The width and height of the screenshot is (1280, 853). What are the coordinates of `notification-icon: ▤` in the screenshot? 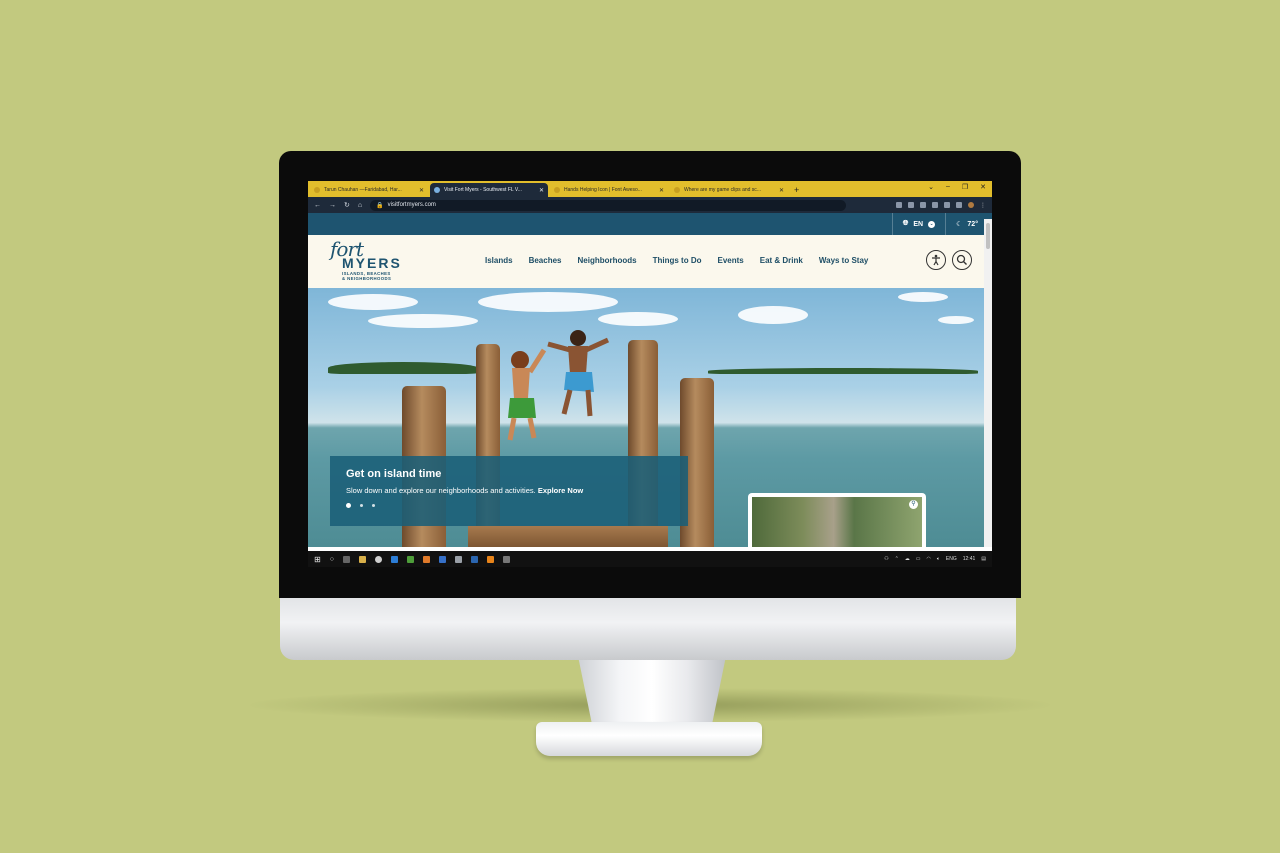 It's located at (983, 559).